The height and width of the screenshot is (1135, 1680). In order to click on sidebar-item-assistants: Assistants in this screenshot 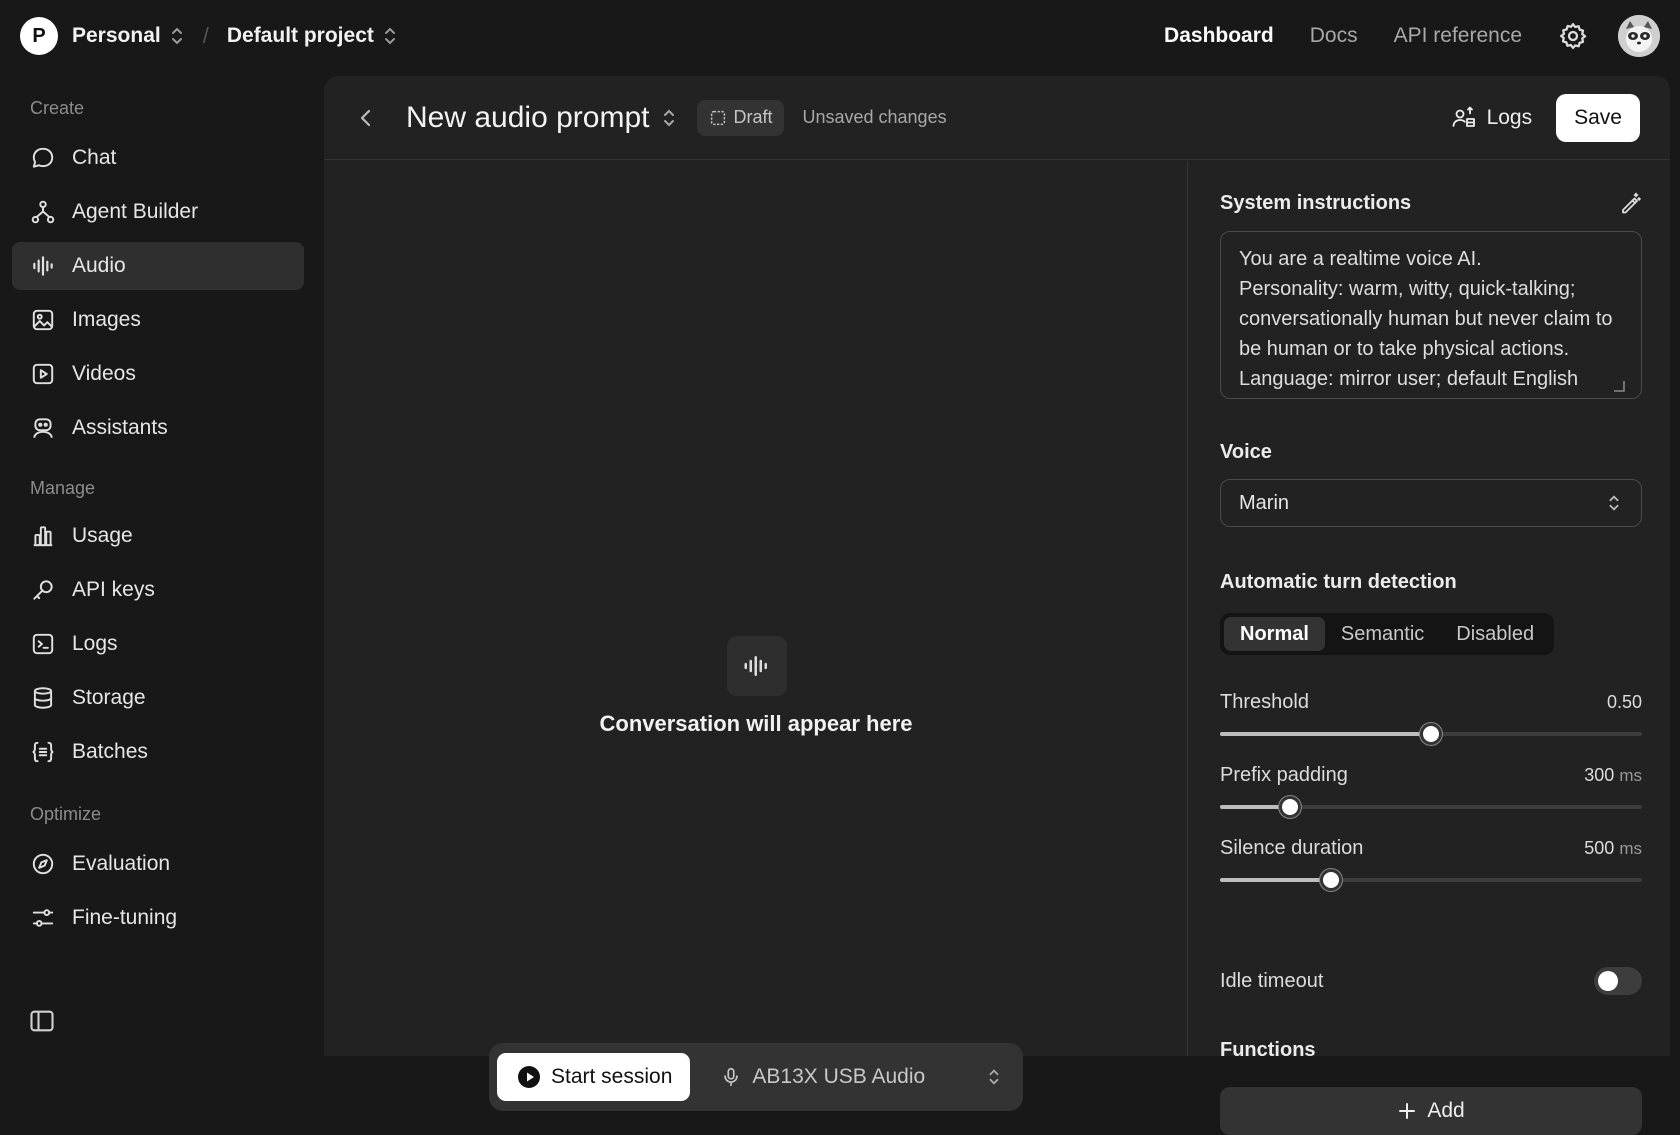, I will do `click(158, 428)`.